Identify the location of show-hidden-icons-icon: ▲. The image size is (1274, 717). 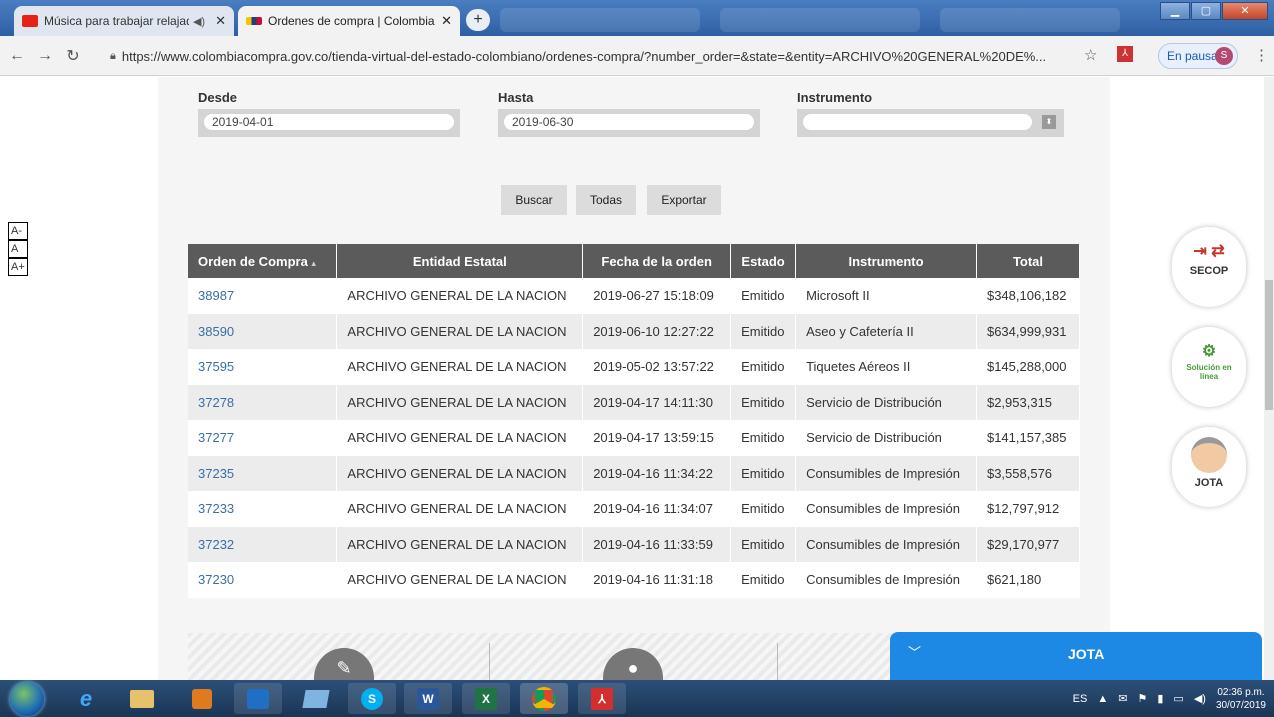
(1102, 699).